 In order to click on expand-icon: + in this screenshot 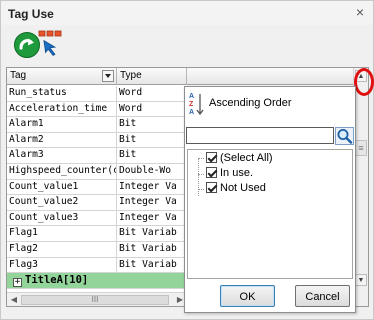, I will do `click(17, 283)`.